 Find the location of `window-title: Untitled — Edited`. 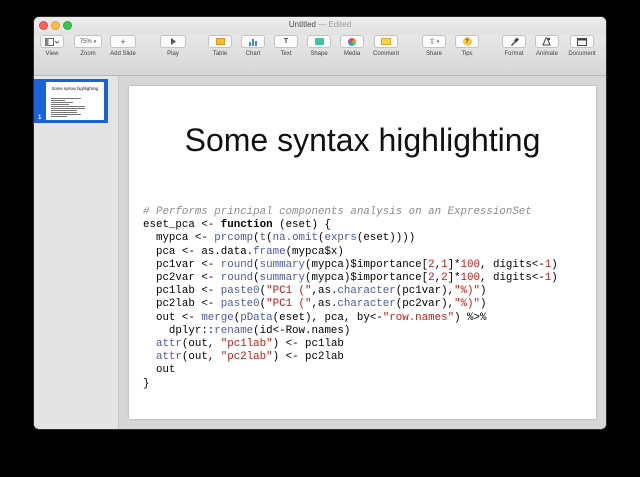

window-title: Untitled — Edited is located at coordinates (320, 24).